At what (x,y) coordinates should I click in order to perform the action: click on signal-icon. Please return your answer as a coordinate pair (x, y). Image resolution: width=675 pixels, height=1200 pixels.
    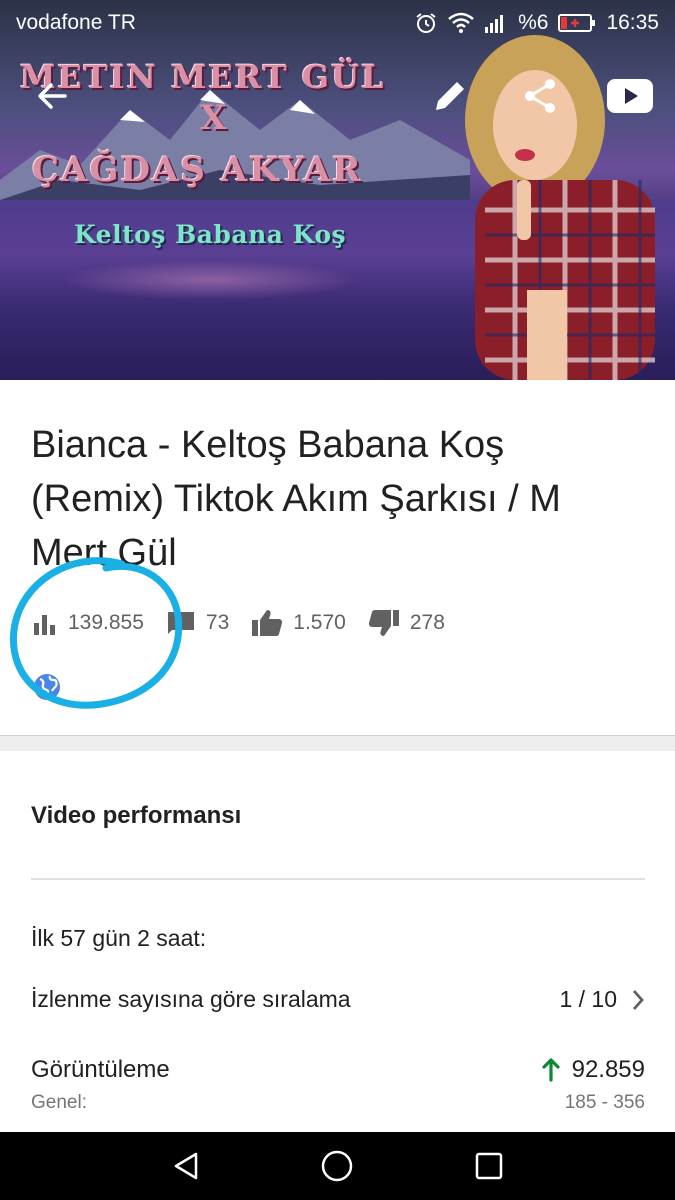
    Looking at the image, I should click on (496, 23).